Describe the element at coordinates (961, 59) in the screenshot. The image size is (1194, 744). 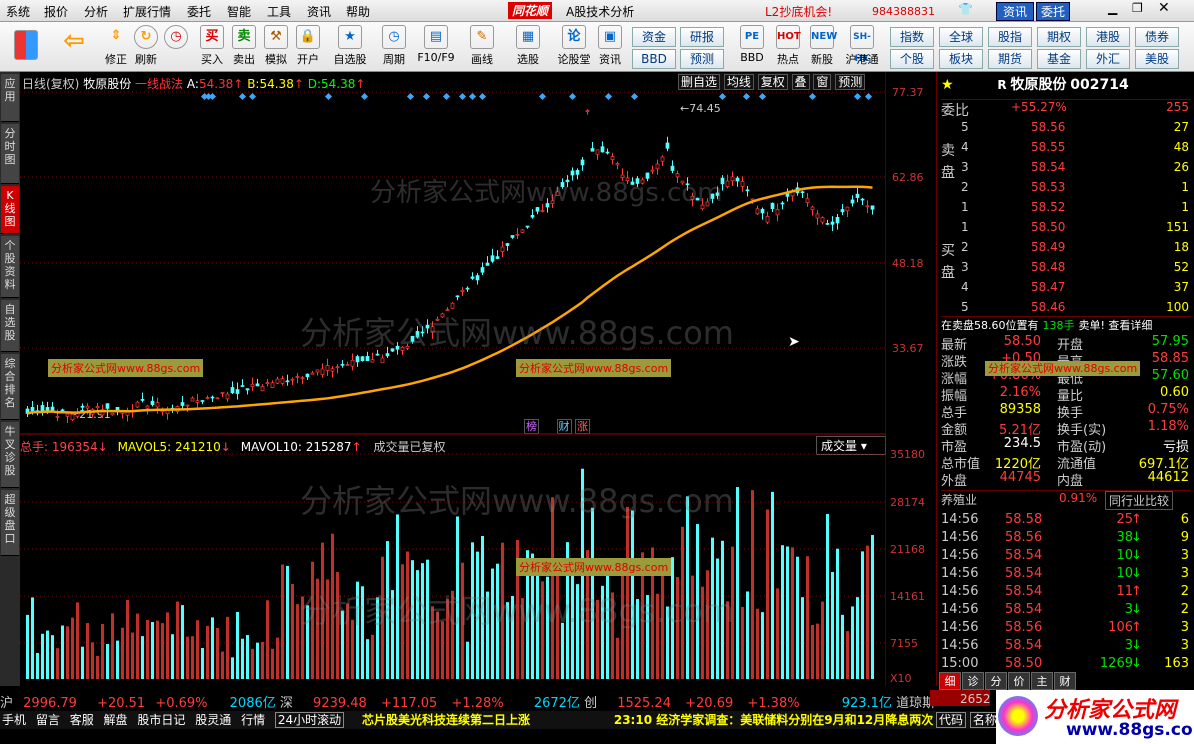
I see `sector-button: 板块` at that location.